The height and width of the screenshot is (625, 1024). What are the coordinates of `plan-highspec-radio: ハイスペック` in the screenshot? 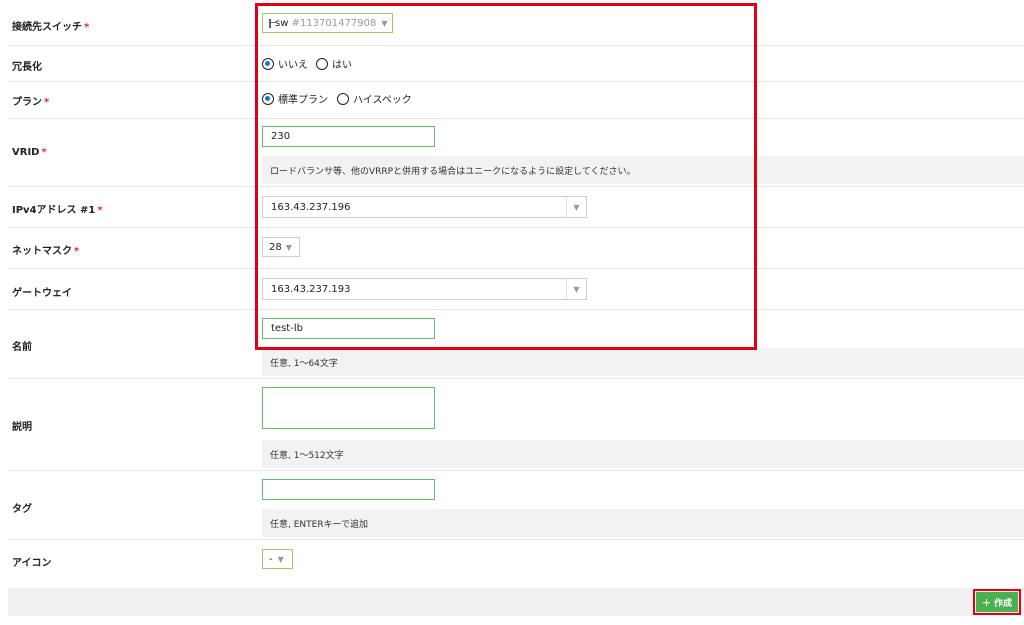 It's located at (374, 98).